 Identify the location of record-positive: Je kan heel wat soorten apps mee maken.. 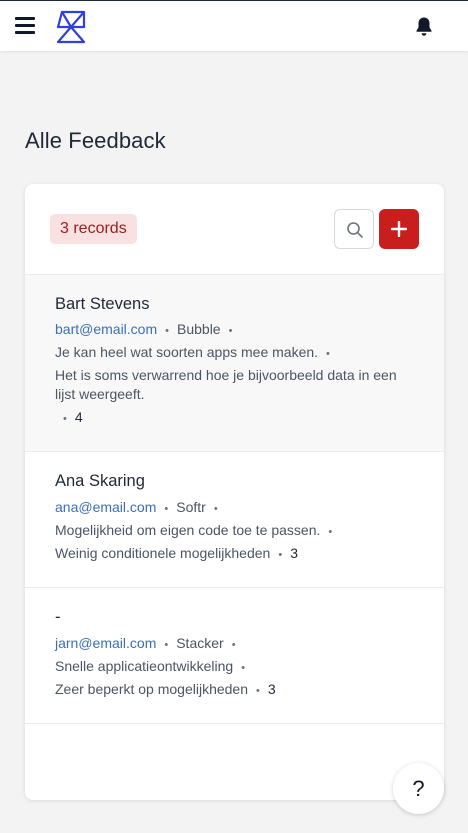
(187, 352).